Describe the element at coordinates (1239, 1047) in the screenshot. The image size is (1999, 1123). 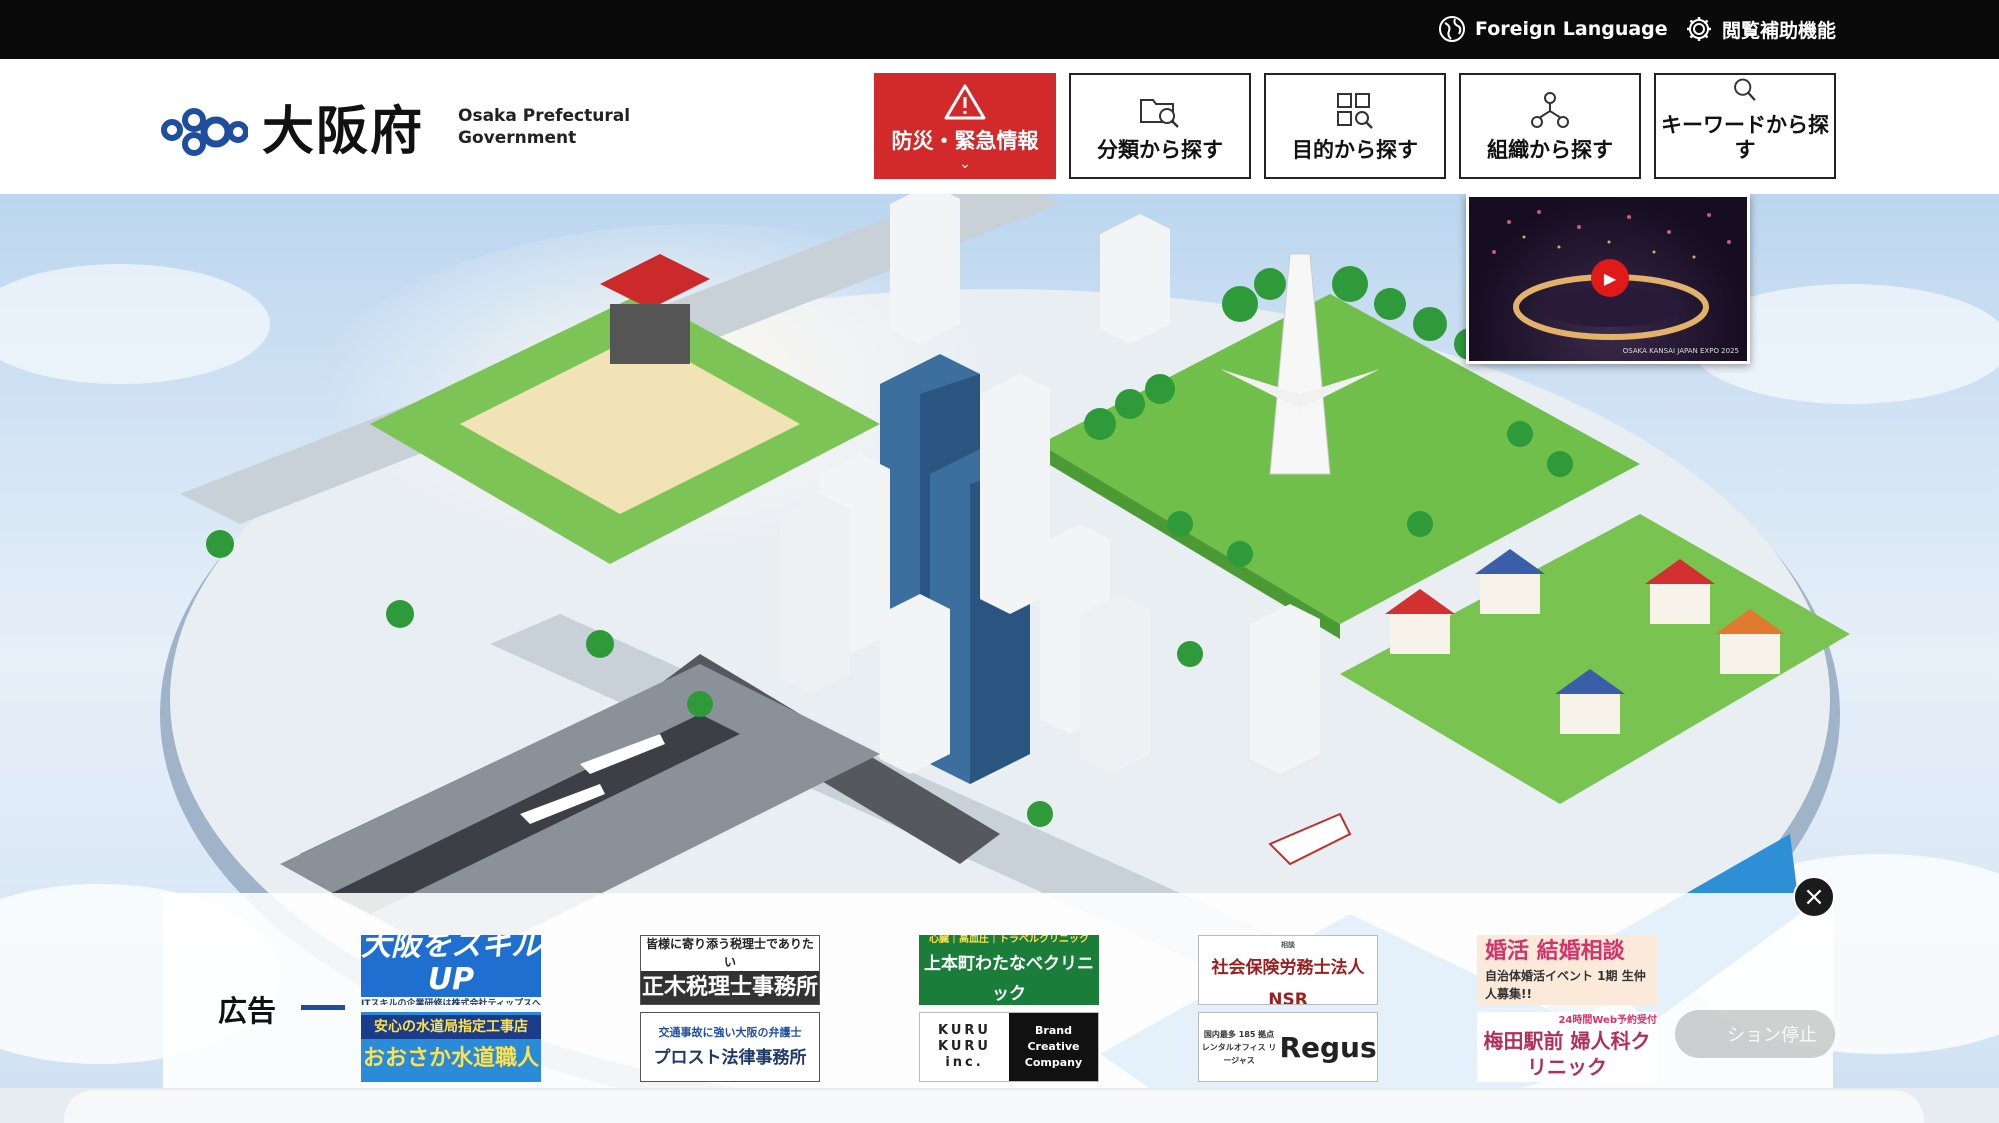
I see `ad-sub-text: 国内最多 185 拠点 レンタルオフィス リージャス` at that location.